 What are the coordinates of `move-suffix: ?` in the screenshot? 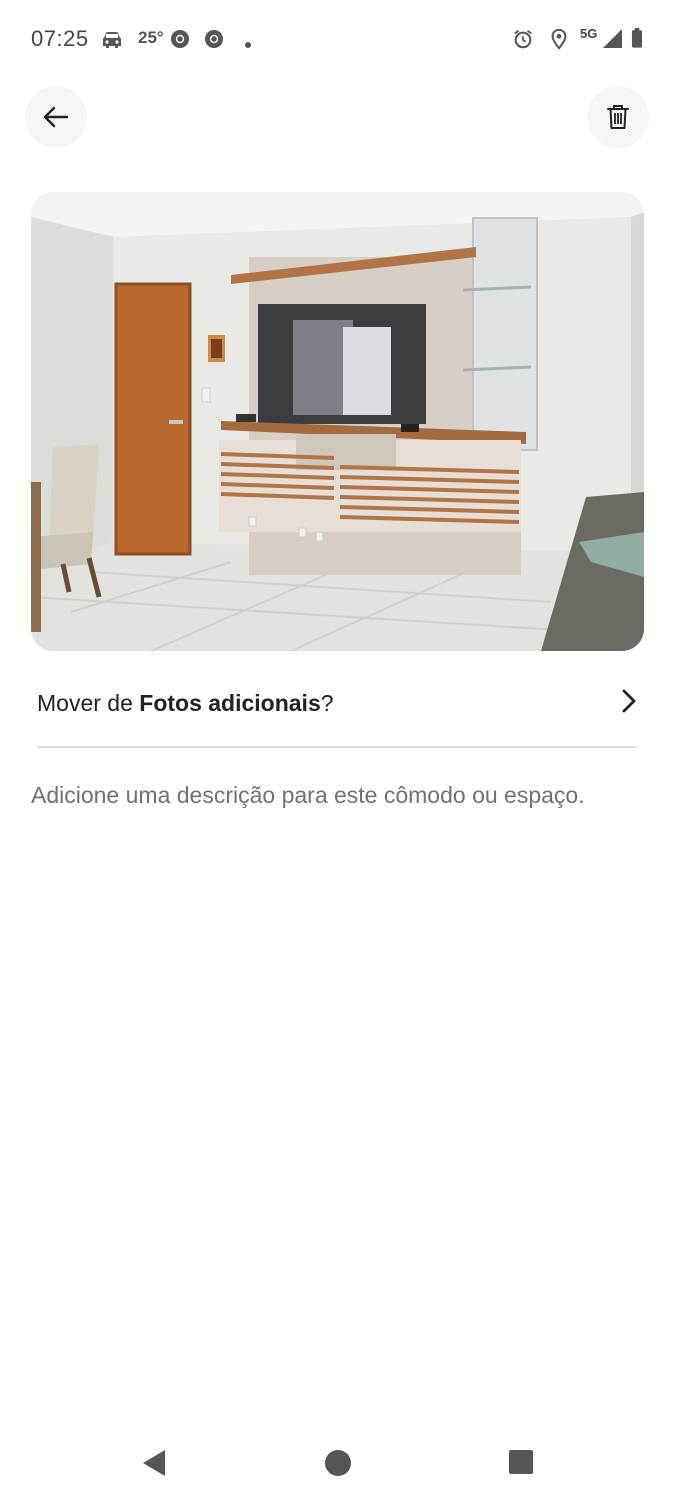 It's located at (327, 703).